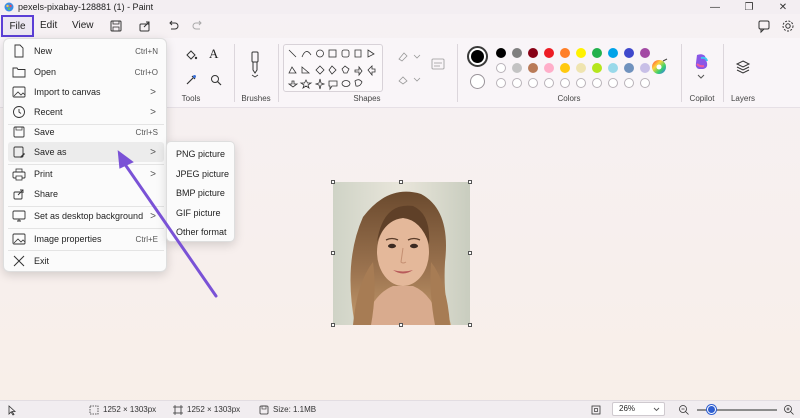 This screenshot has height=418, width=800. Describe the element at coordinates (409, 79) in the screenshot. I see `fill-dropdown-icon` at that location.